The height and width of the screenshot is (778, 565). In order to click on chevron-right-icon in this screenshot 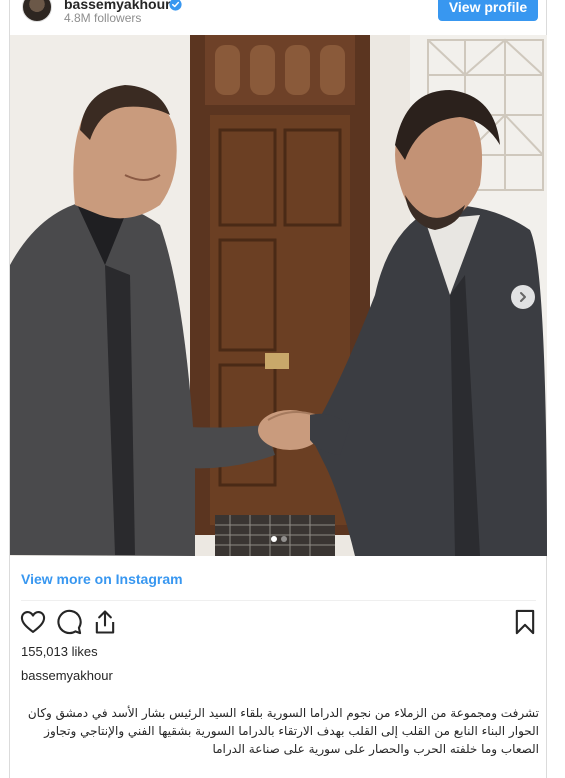, I will do `click(523, 297)`.